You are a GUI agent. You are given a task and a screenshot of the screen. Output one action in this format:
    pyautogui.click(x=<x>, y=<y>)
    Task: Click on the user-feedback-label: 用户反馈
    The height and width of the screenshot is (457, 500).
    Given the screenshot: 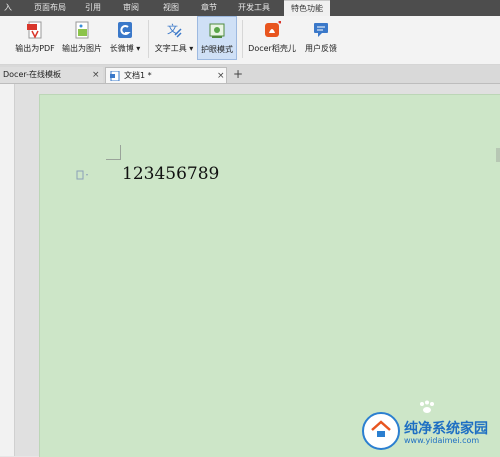 What is the action you would take?
    pyautogui.click(x=321, y=48)
    